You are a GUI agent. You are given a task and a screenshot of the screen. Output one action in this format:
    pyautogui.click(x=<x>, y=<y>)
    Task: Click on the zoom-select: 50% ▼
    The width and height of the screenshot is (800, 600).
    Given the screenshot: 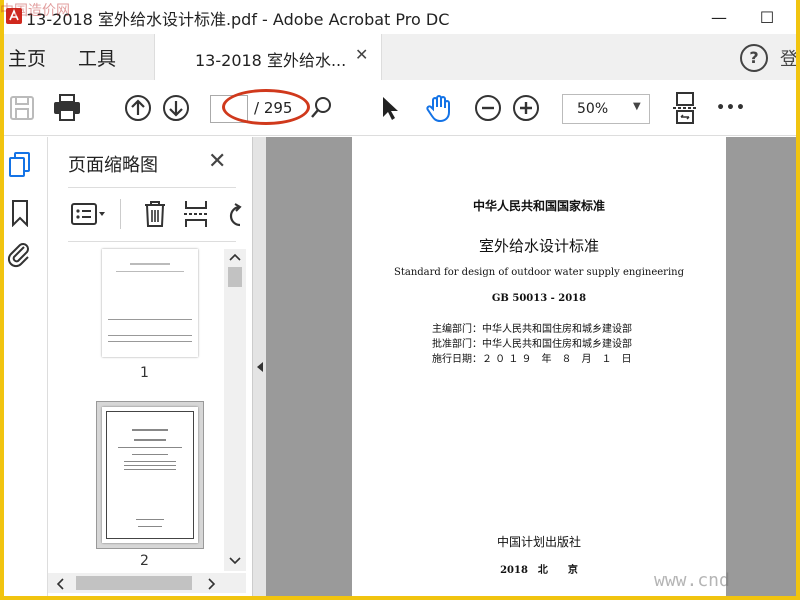 What is the action you would take?
    pyautogui.click(x=606, y=109)
    